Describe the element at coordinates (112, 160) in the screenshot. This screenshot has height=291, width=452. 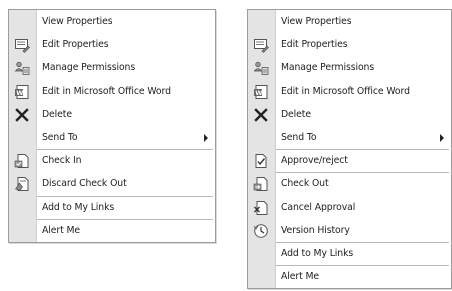
I see `menu-item-check-in: Check In` at that location.